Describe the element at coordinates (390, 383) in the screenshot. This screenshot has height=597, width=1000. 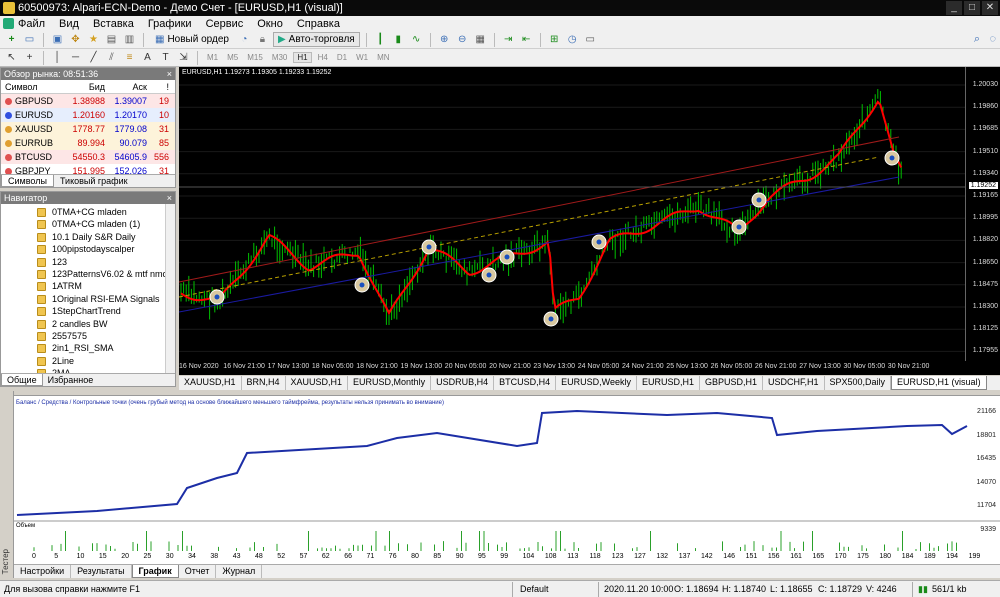
I see `chart-tab: EURUSD,Monthly` at that location.